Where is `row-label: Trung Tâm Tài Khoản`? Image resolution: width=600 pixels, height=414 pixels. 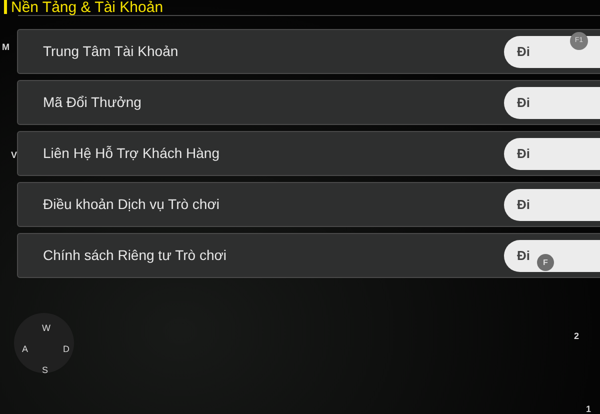 row-label: Trung Tâm Tài Khoản is located at coordinates (110, 51).